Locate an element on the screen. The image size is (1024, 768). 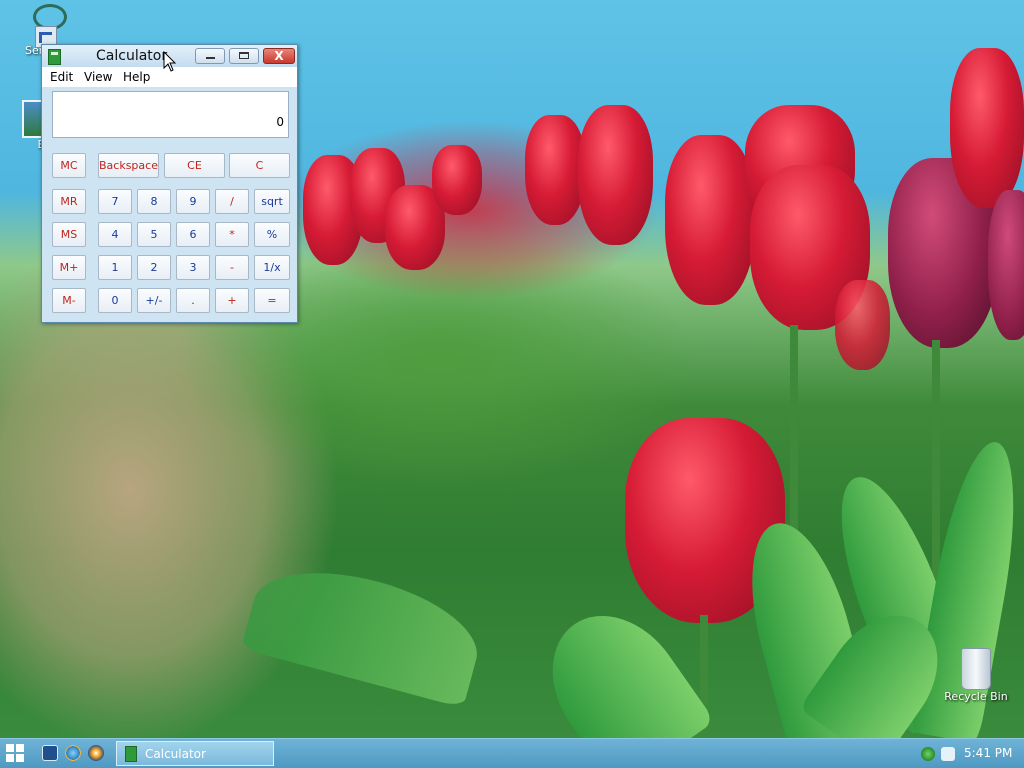
clock: 5:41 PM is located at coordinates (988, 753).